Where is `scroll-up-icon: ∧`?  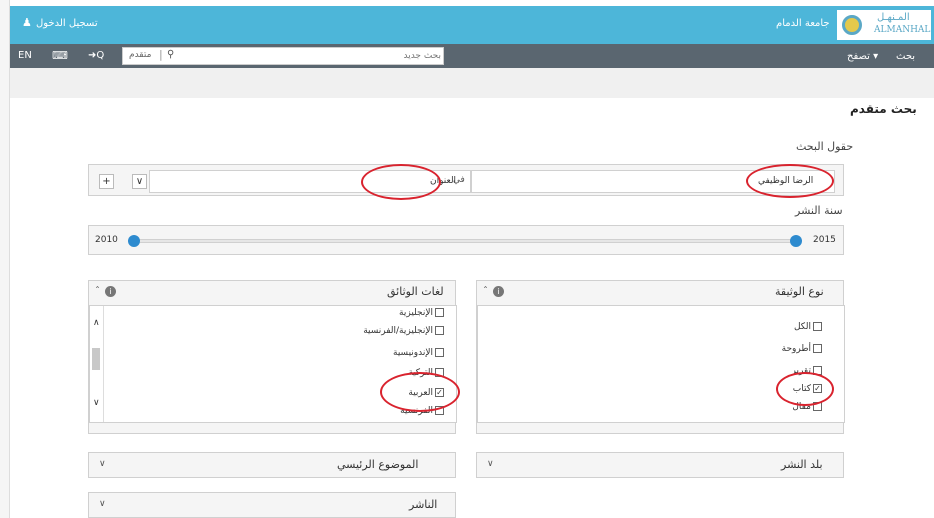
scroll-up-icon: ∧ is located at coordinates (96, 323).